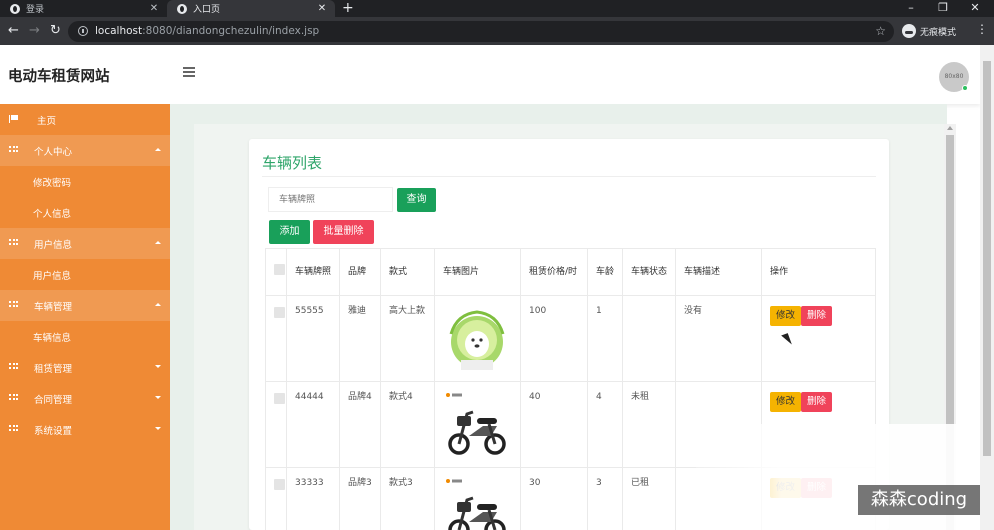  Describe the element at coordinates (55, 31) in the screenshot. I see `reload-icon: ↻` at that location.